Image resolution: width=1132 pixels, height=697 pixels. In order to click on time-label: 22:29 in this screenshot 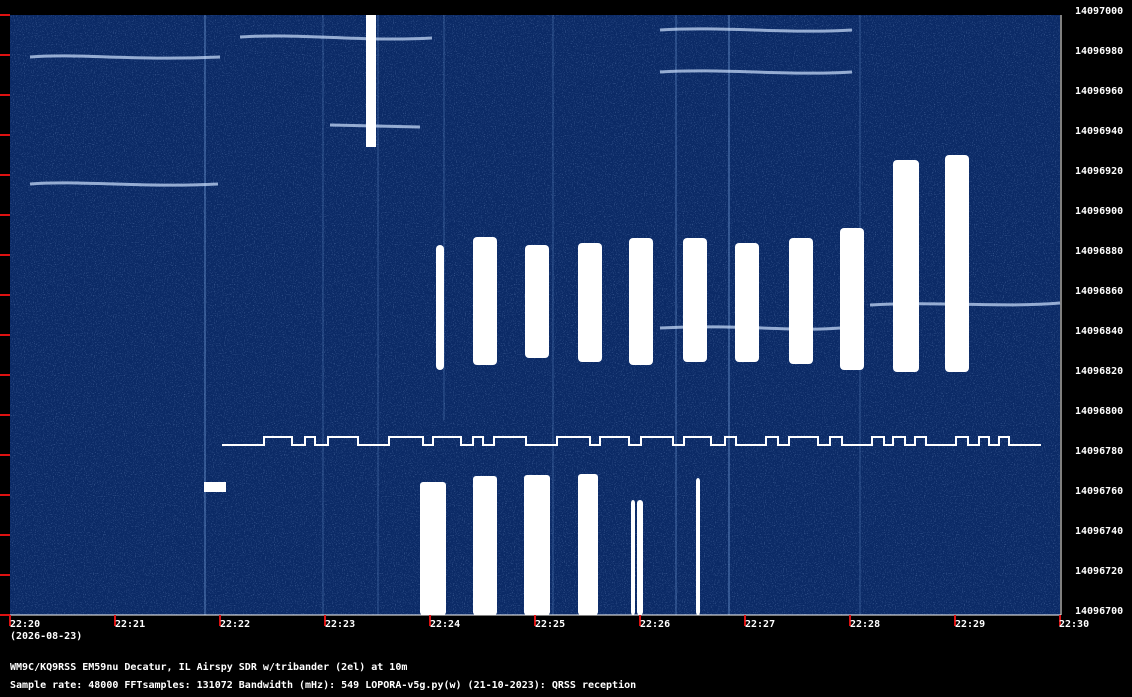, I will do `click(970, 624)`.